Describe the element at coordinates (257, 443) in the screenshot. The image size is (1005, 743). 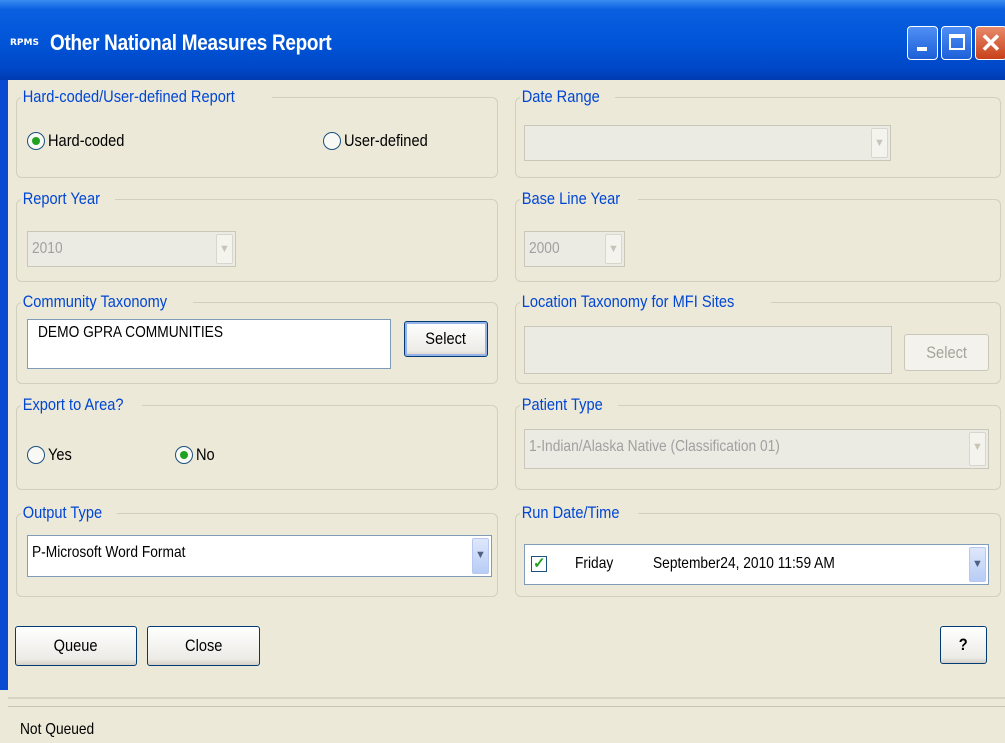
I see `export-to-area-group: Export to Area?` at that location.